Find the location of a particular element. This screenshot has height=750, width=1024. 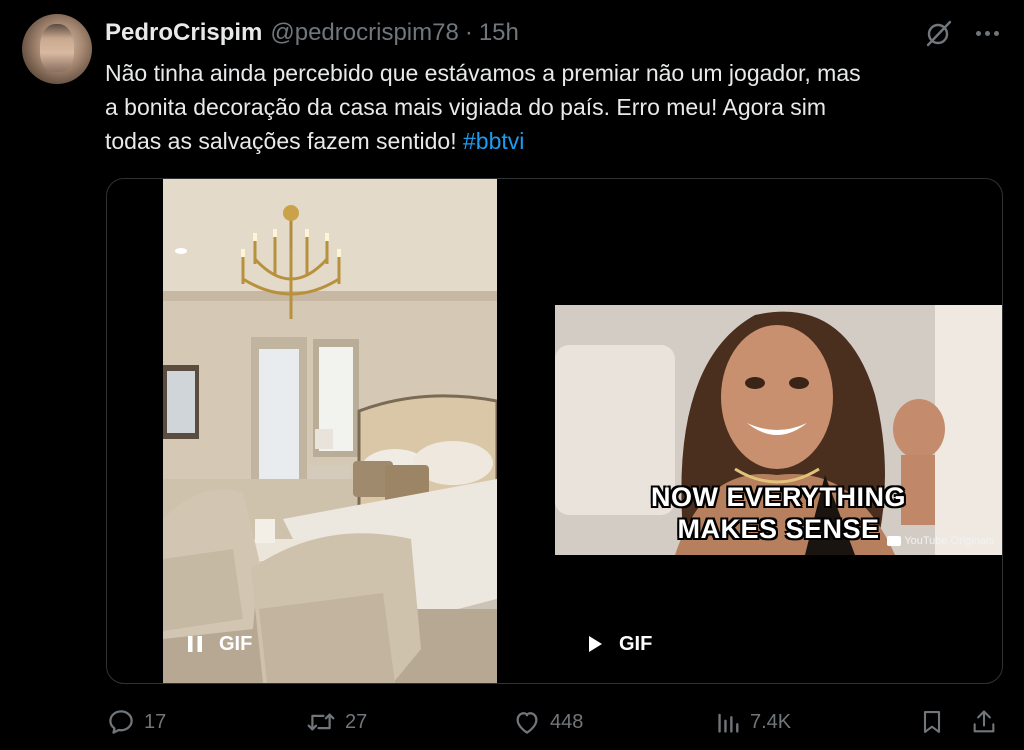

like-count: 448 is located at coordinates (567, 721).